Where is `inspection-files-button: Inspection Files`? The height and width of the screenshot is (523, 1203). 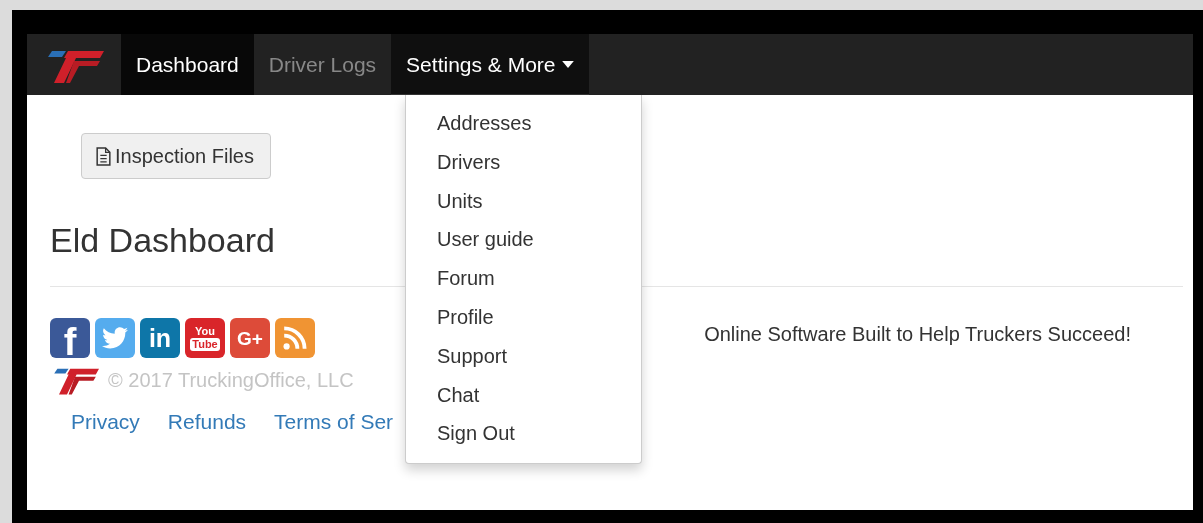 inspection-files-button: Inspection Files is located at coordinates (176, 156).